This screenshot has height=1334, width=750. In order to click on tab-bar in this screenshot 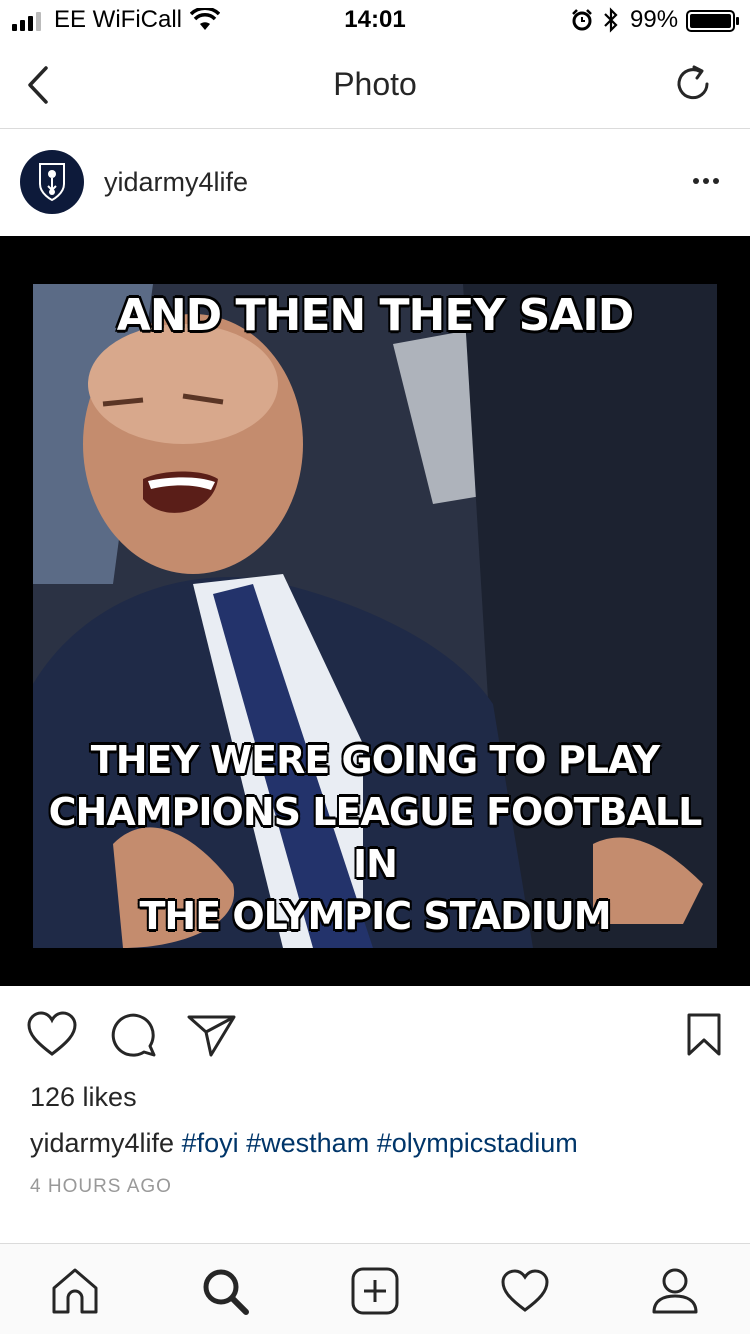, I will do `click(375, 1288)`.